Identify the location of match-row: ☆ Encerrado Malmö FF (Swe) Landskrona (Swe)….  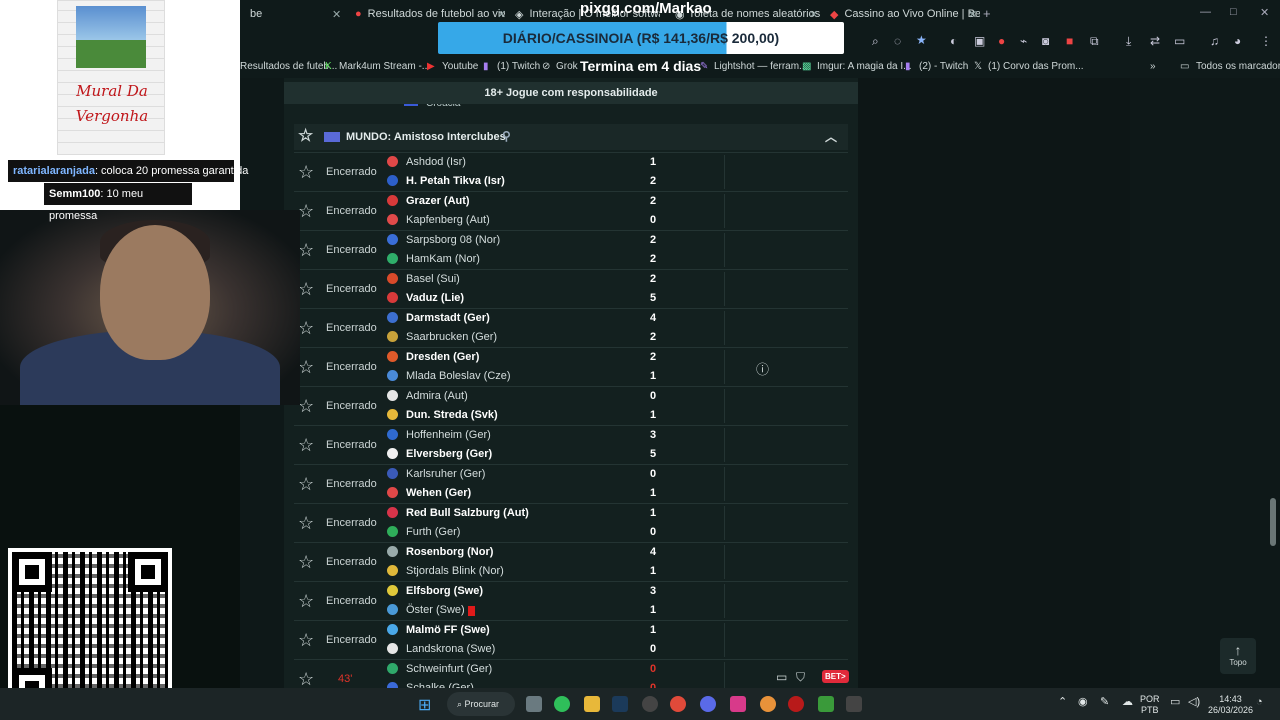
(571, 639).